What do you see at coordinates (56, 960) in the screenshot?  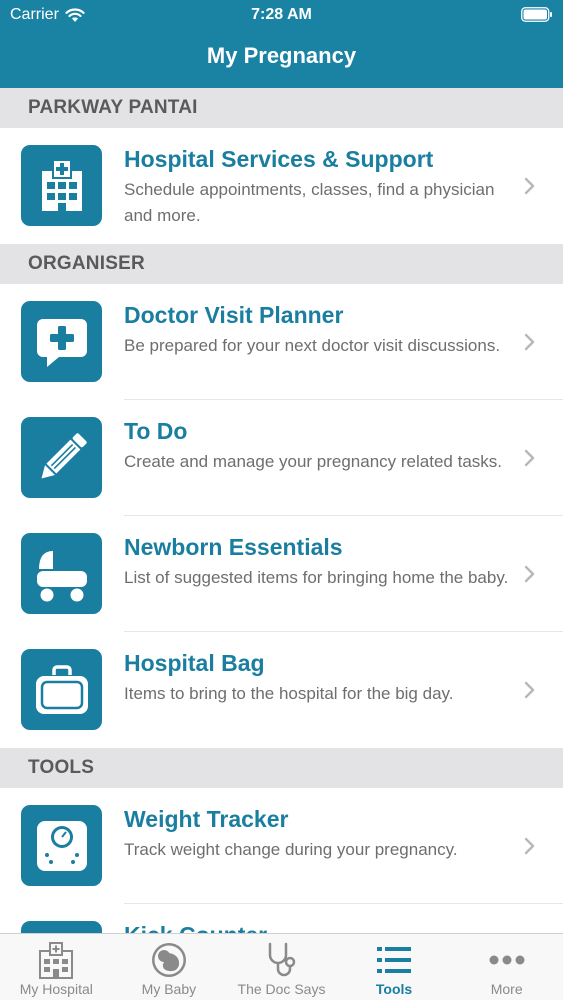 I see `hospital-tab-icon` at bounding box center [56, 960].